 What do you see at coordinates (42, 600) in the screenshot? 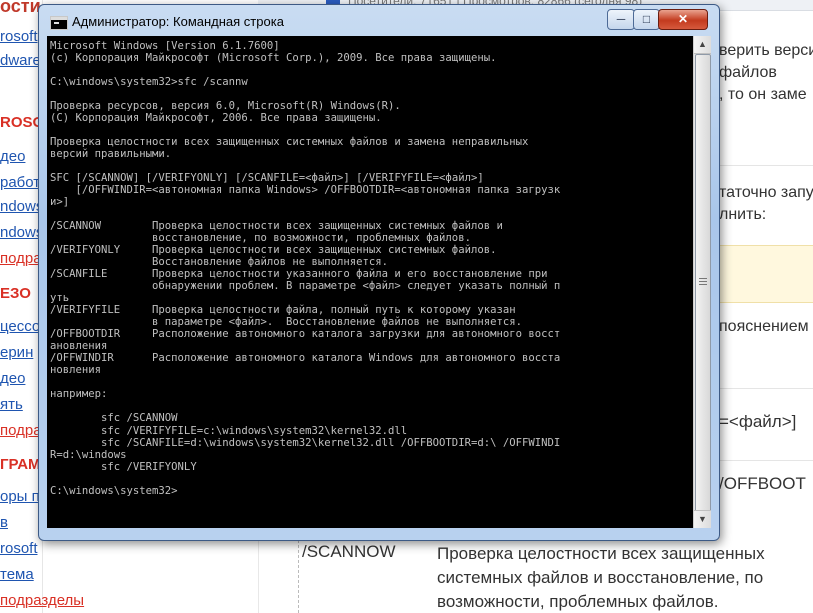
I see `sidebar-subsections-link: подразделы` at bounding box center [42, 600].